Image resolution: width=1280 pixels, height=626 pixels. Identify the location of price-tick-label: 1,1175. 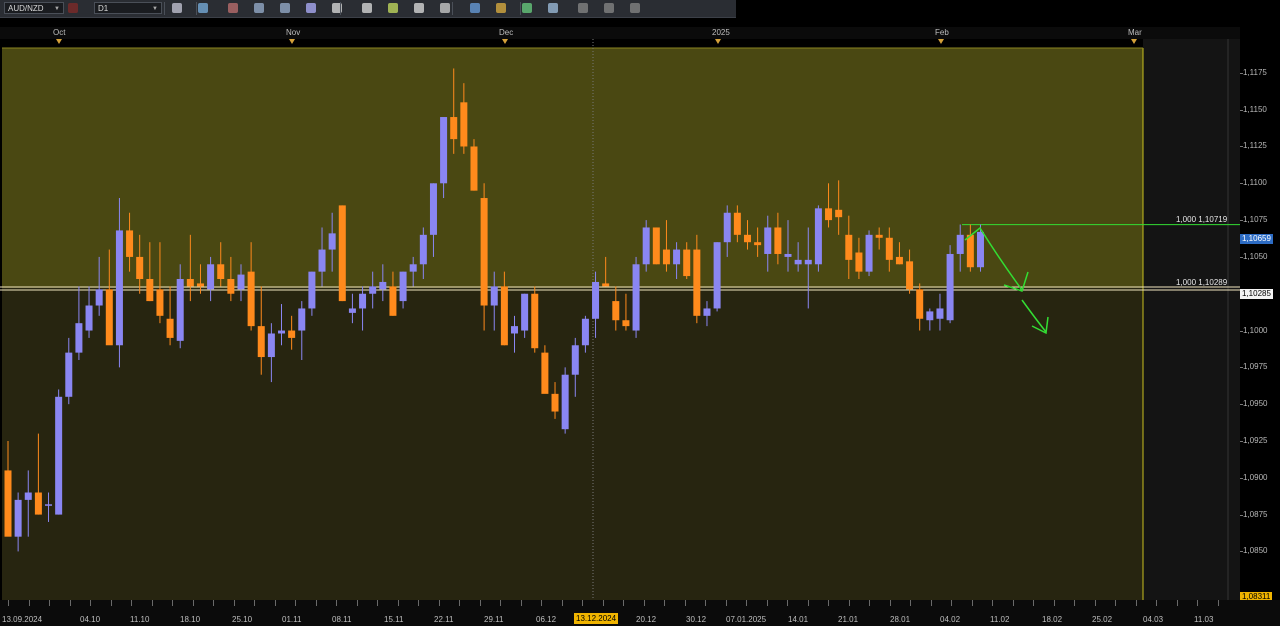
(1255, 72).